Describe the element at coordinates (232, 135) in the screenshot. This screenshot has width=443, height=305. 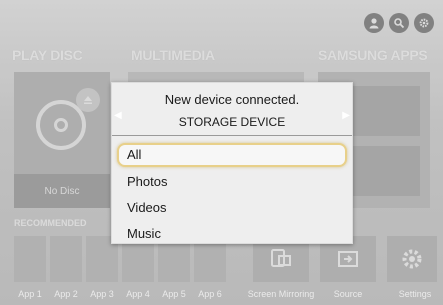
I see `divider` at that location.